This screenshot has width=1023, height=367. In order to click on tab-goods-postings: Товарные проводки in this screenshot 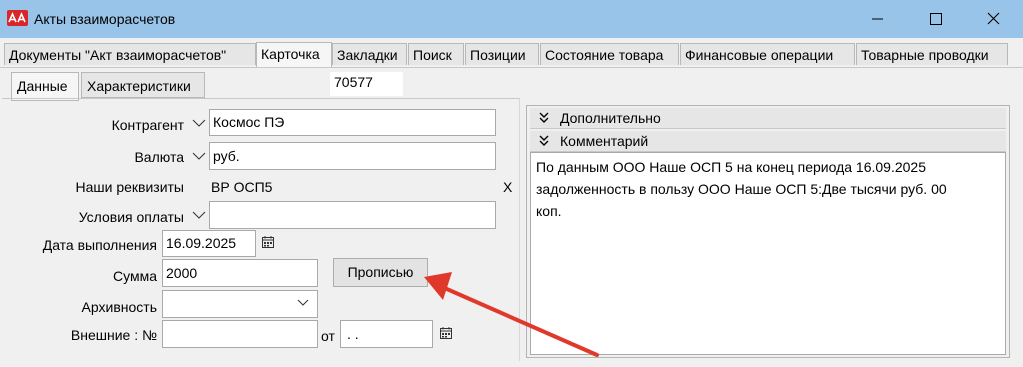, I will do `click(932, 54)`.